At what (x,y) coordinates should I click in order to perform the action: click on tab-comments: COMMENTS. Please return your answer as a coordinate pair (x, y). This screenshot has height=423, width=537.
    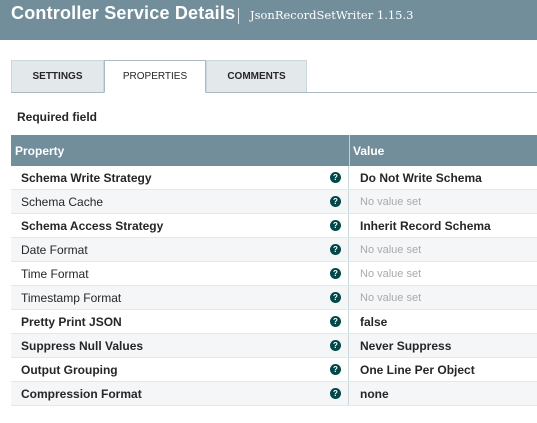
    Looking at the image, I should click on (256, 76).